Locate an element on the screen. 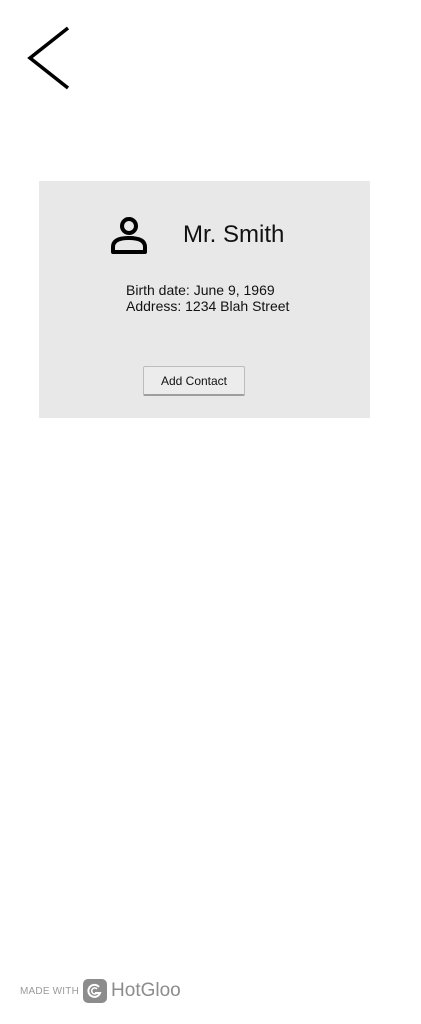 The width and height of the screenshot is (421, 1024). made-with-label: MADE WITH is located at coordinates (50, 991).